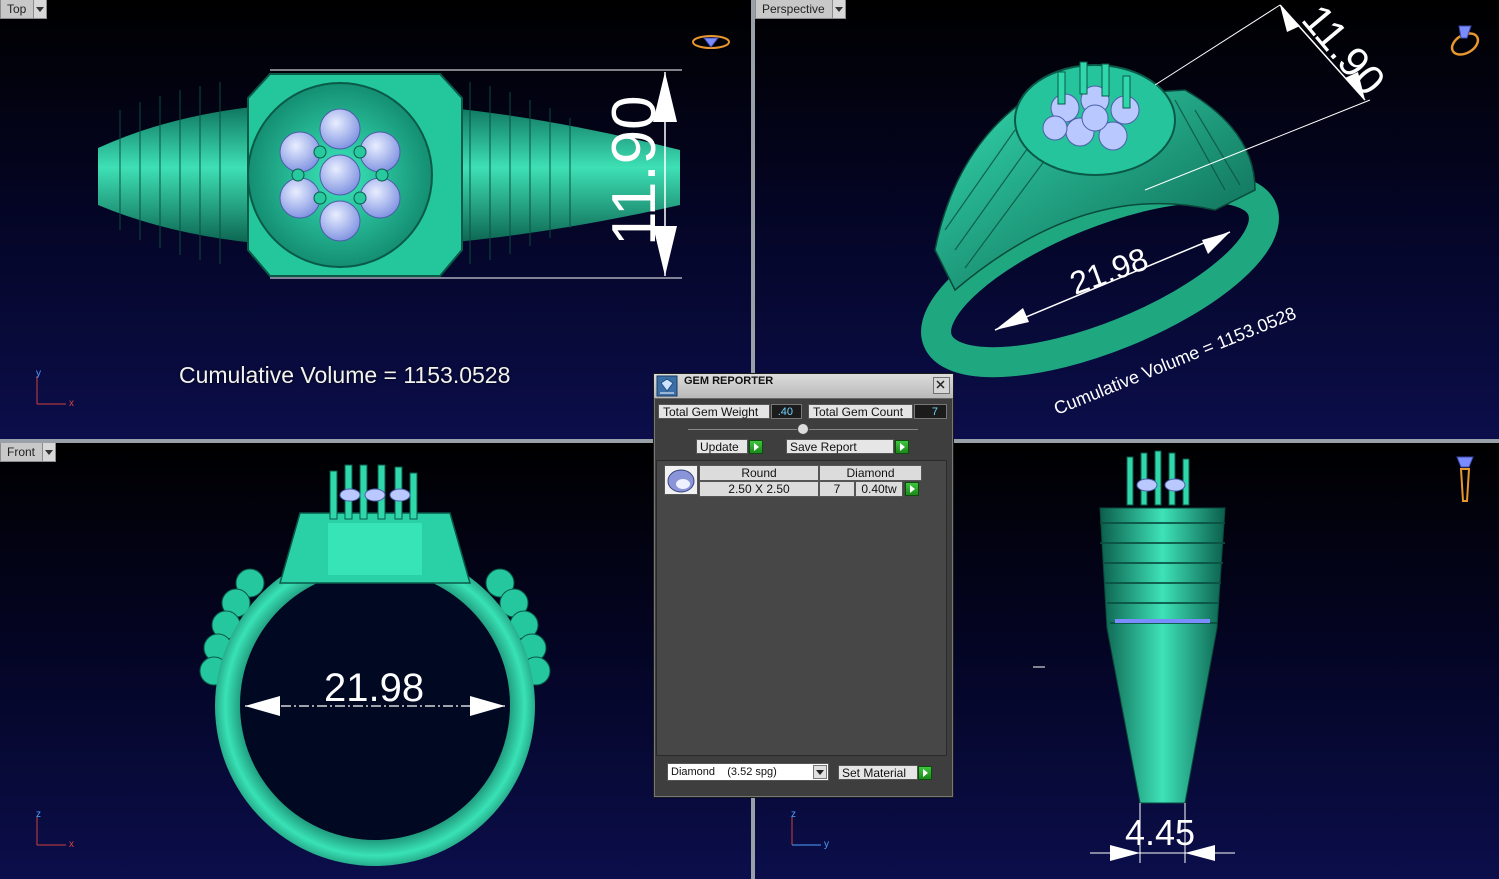 The image size is (1499, 879). What do you see at coordinates (878, 772) in the screenshot?
I see `set-material-button: Set Material` at bounding box center [878, 772].